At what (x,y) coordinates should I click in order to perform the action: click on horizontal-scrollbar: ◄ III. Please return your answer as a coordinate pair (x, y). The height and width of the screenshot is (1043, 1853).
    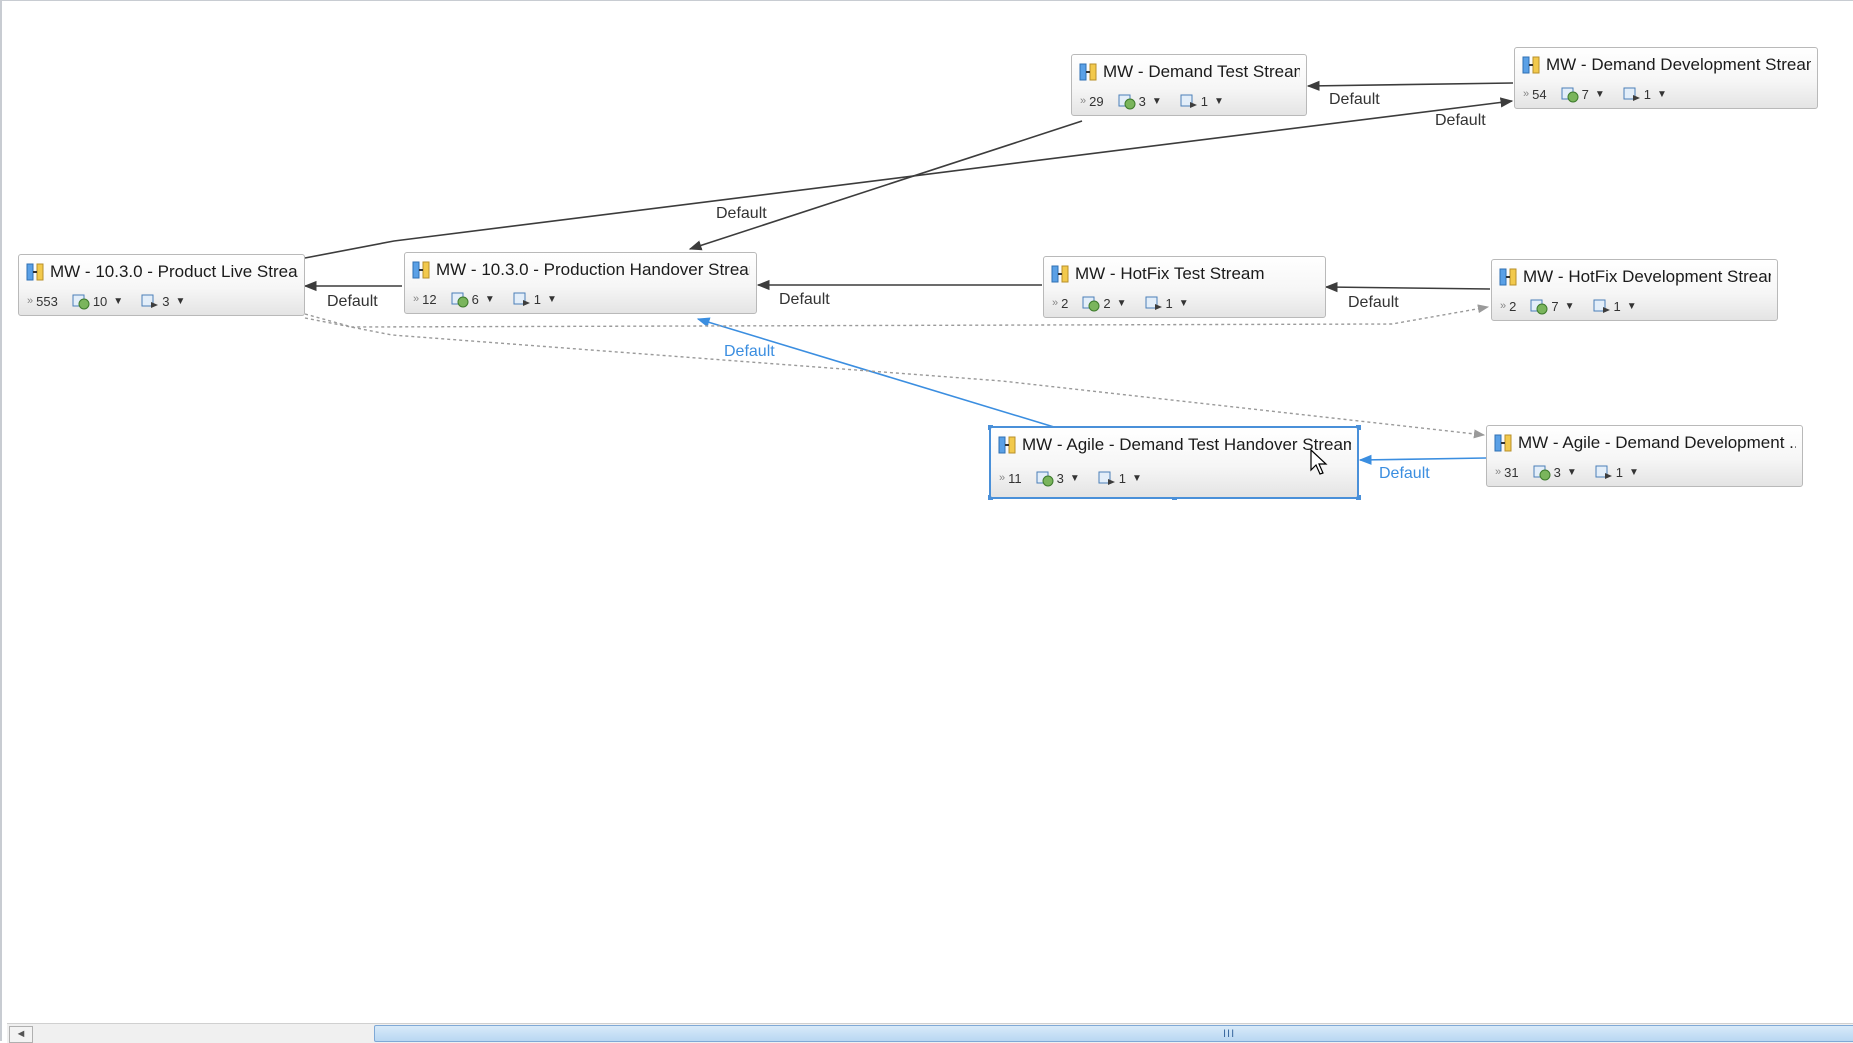
    Looking at the image, I should click on (930, 1033).